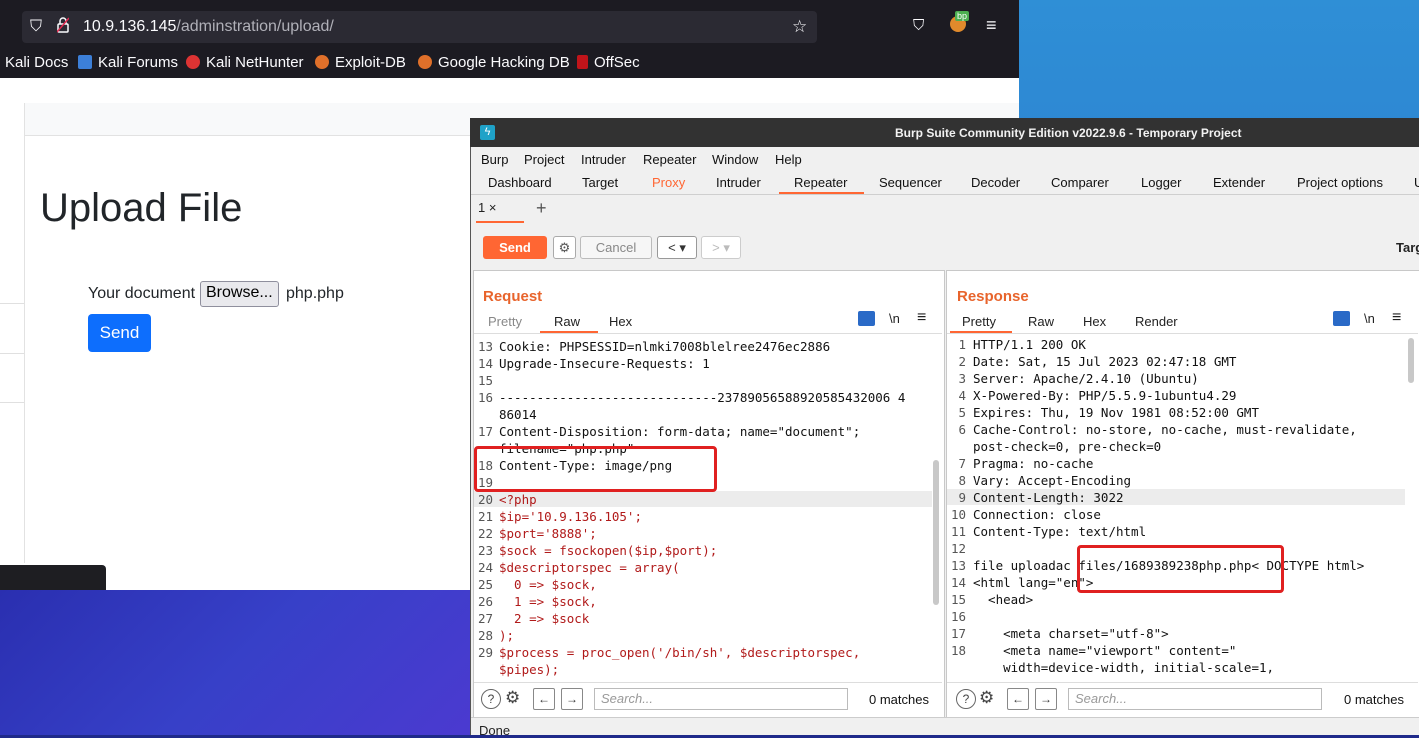  I want to click on code-line: HTTP/1.1 200 OK, so click(1029, 344).